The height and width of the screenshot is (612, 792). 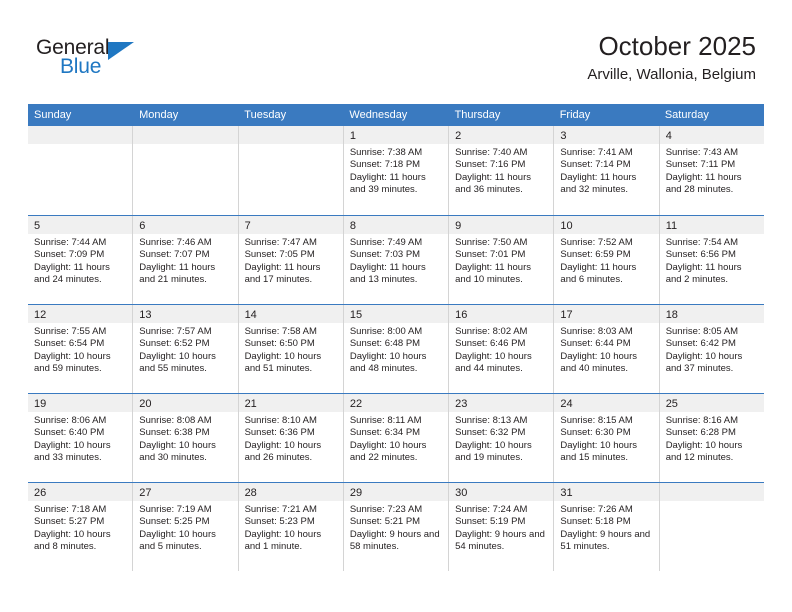 I want to click on brand-logo: General Blue, so click(x=96, y=59).